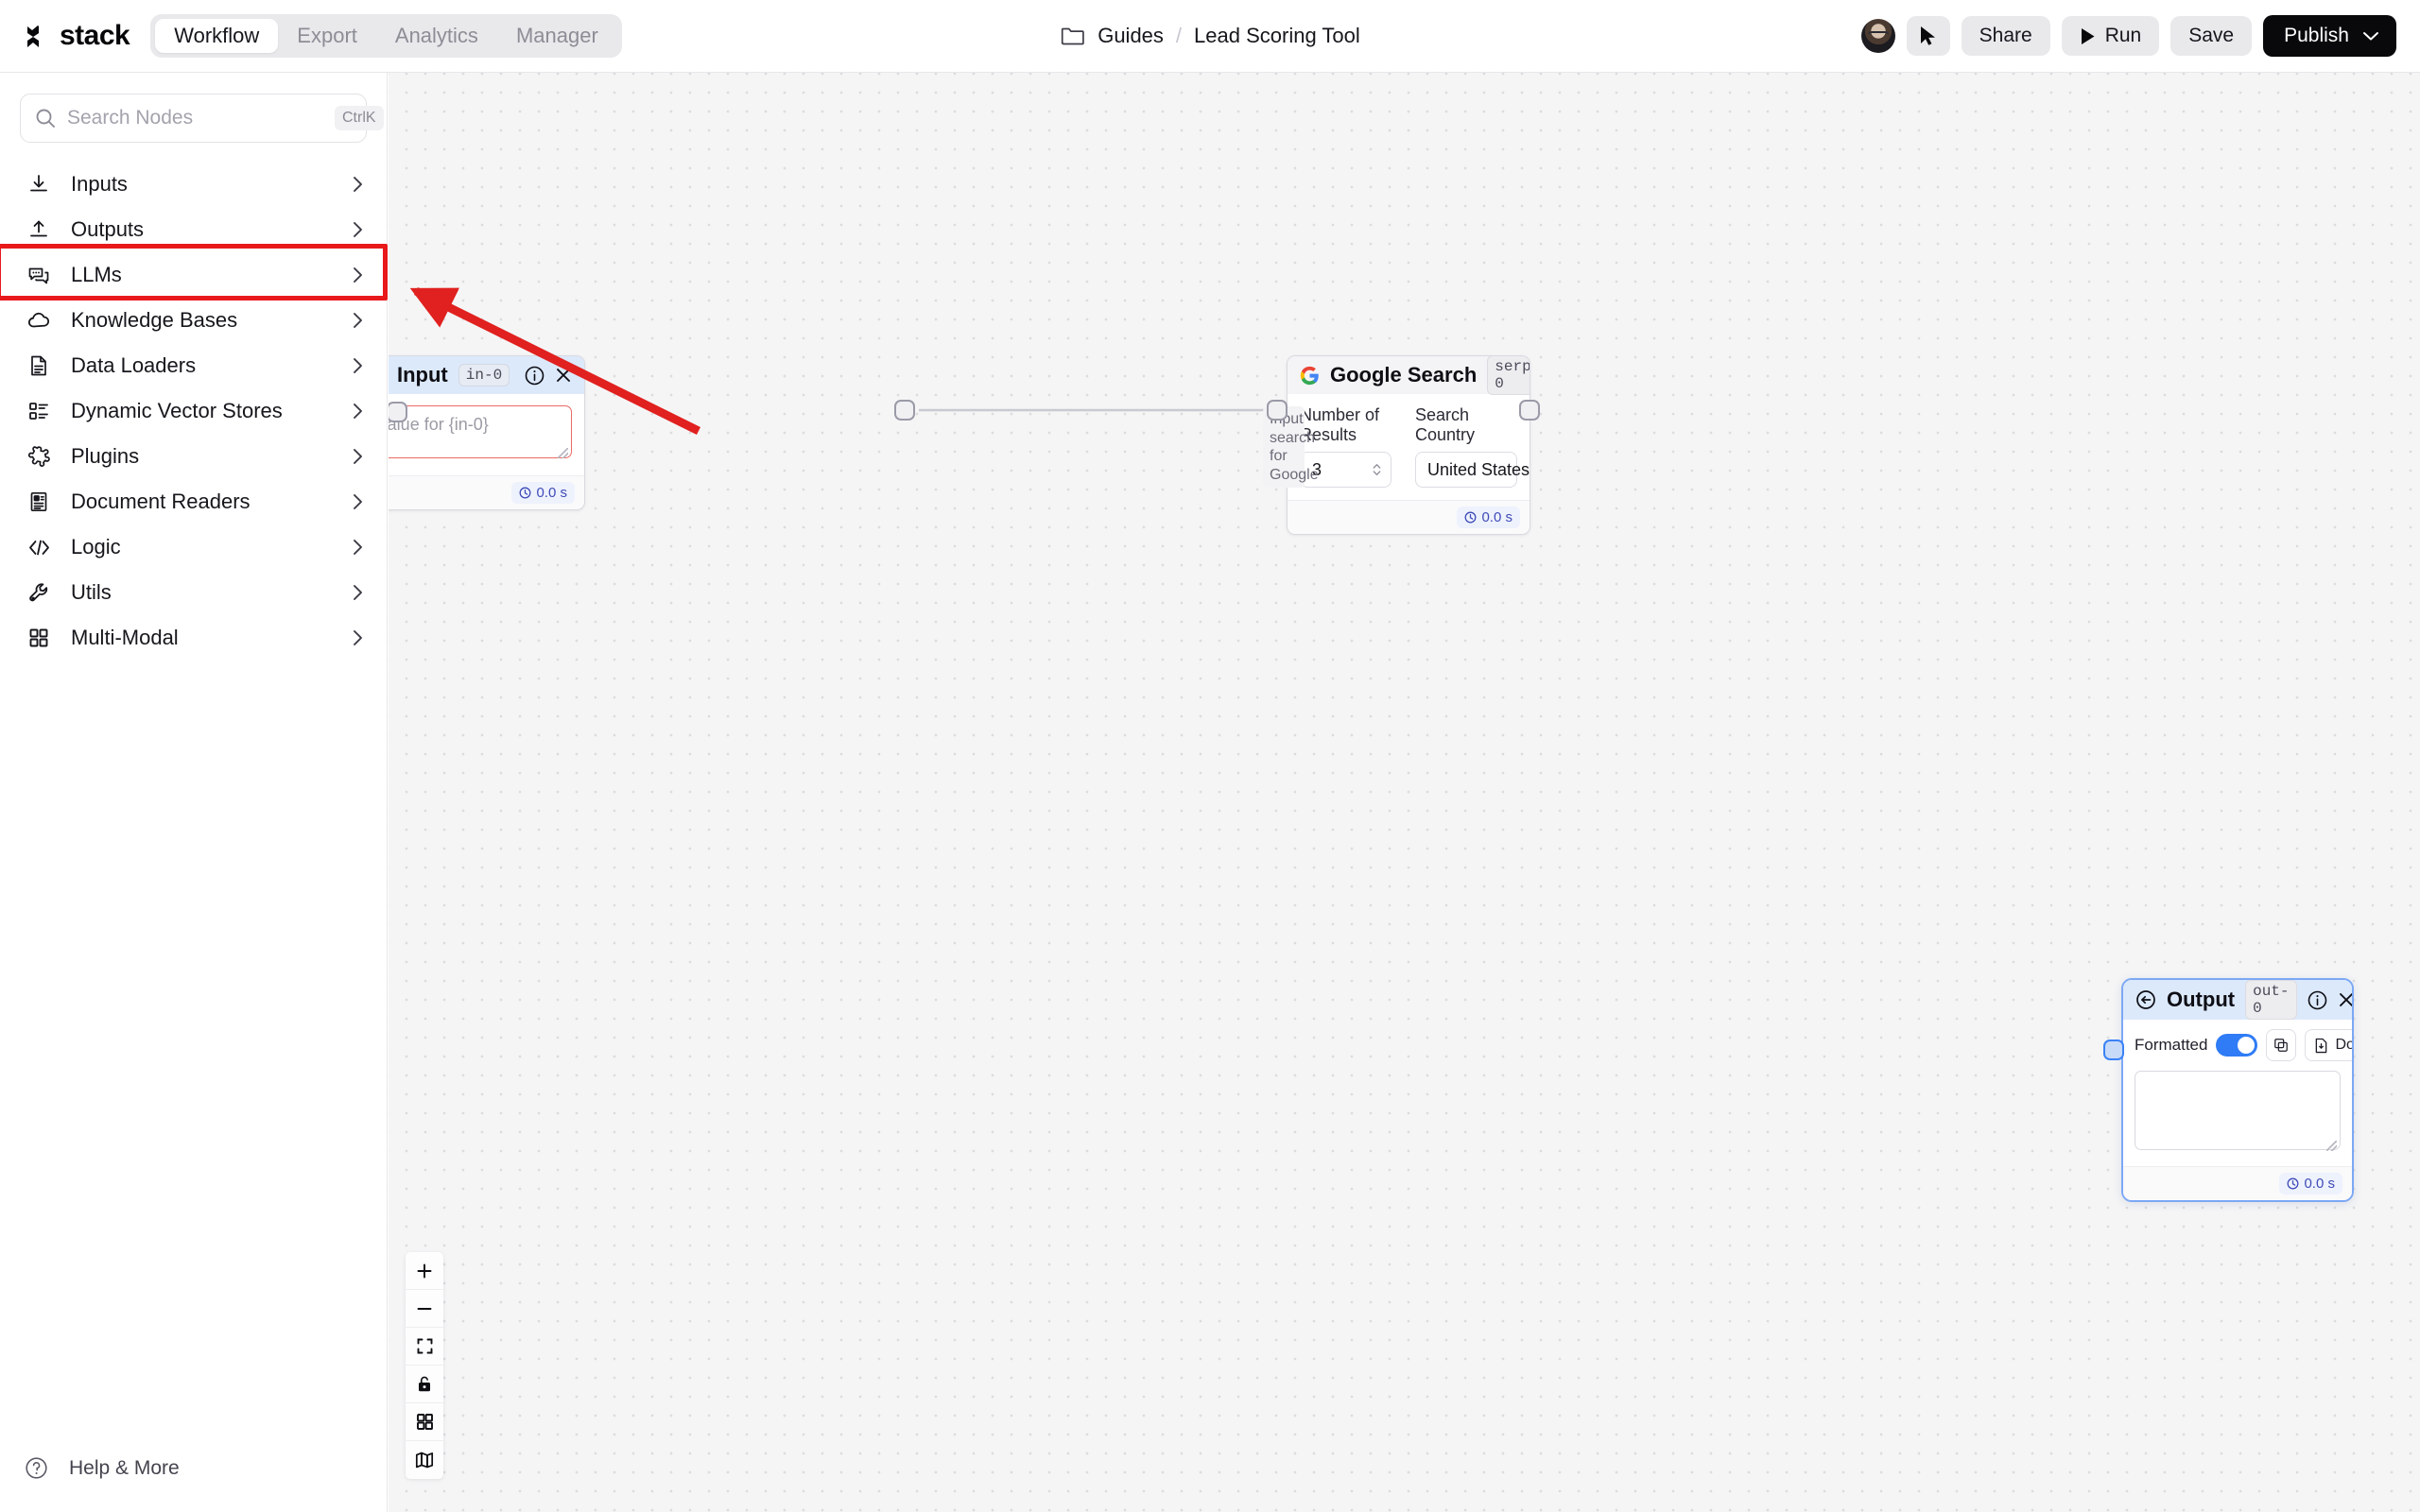 The image size is (2420, 1512). What do you see at coordinates (195, 118) in the screenshot?
I see `search-input` at bounding box center [195, 118].